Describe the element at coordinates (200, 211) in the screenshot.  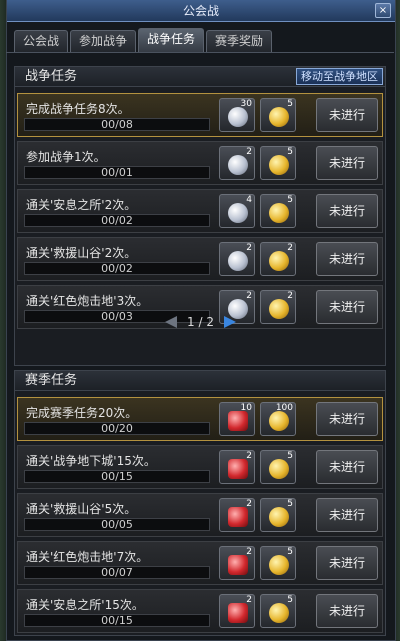
I see `war-task-row: 通关'安息之所'2次。 00/02 4 5 未进行` at that location.